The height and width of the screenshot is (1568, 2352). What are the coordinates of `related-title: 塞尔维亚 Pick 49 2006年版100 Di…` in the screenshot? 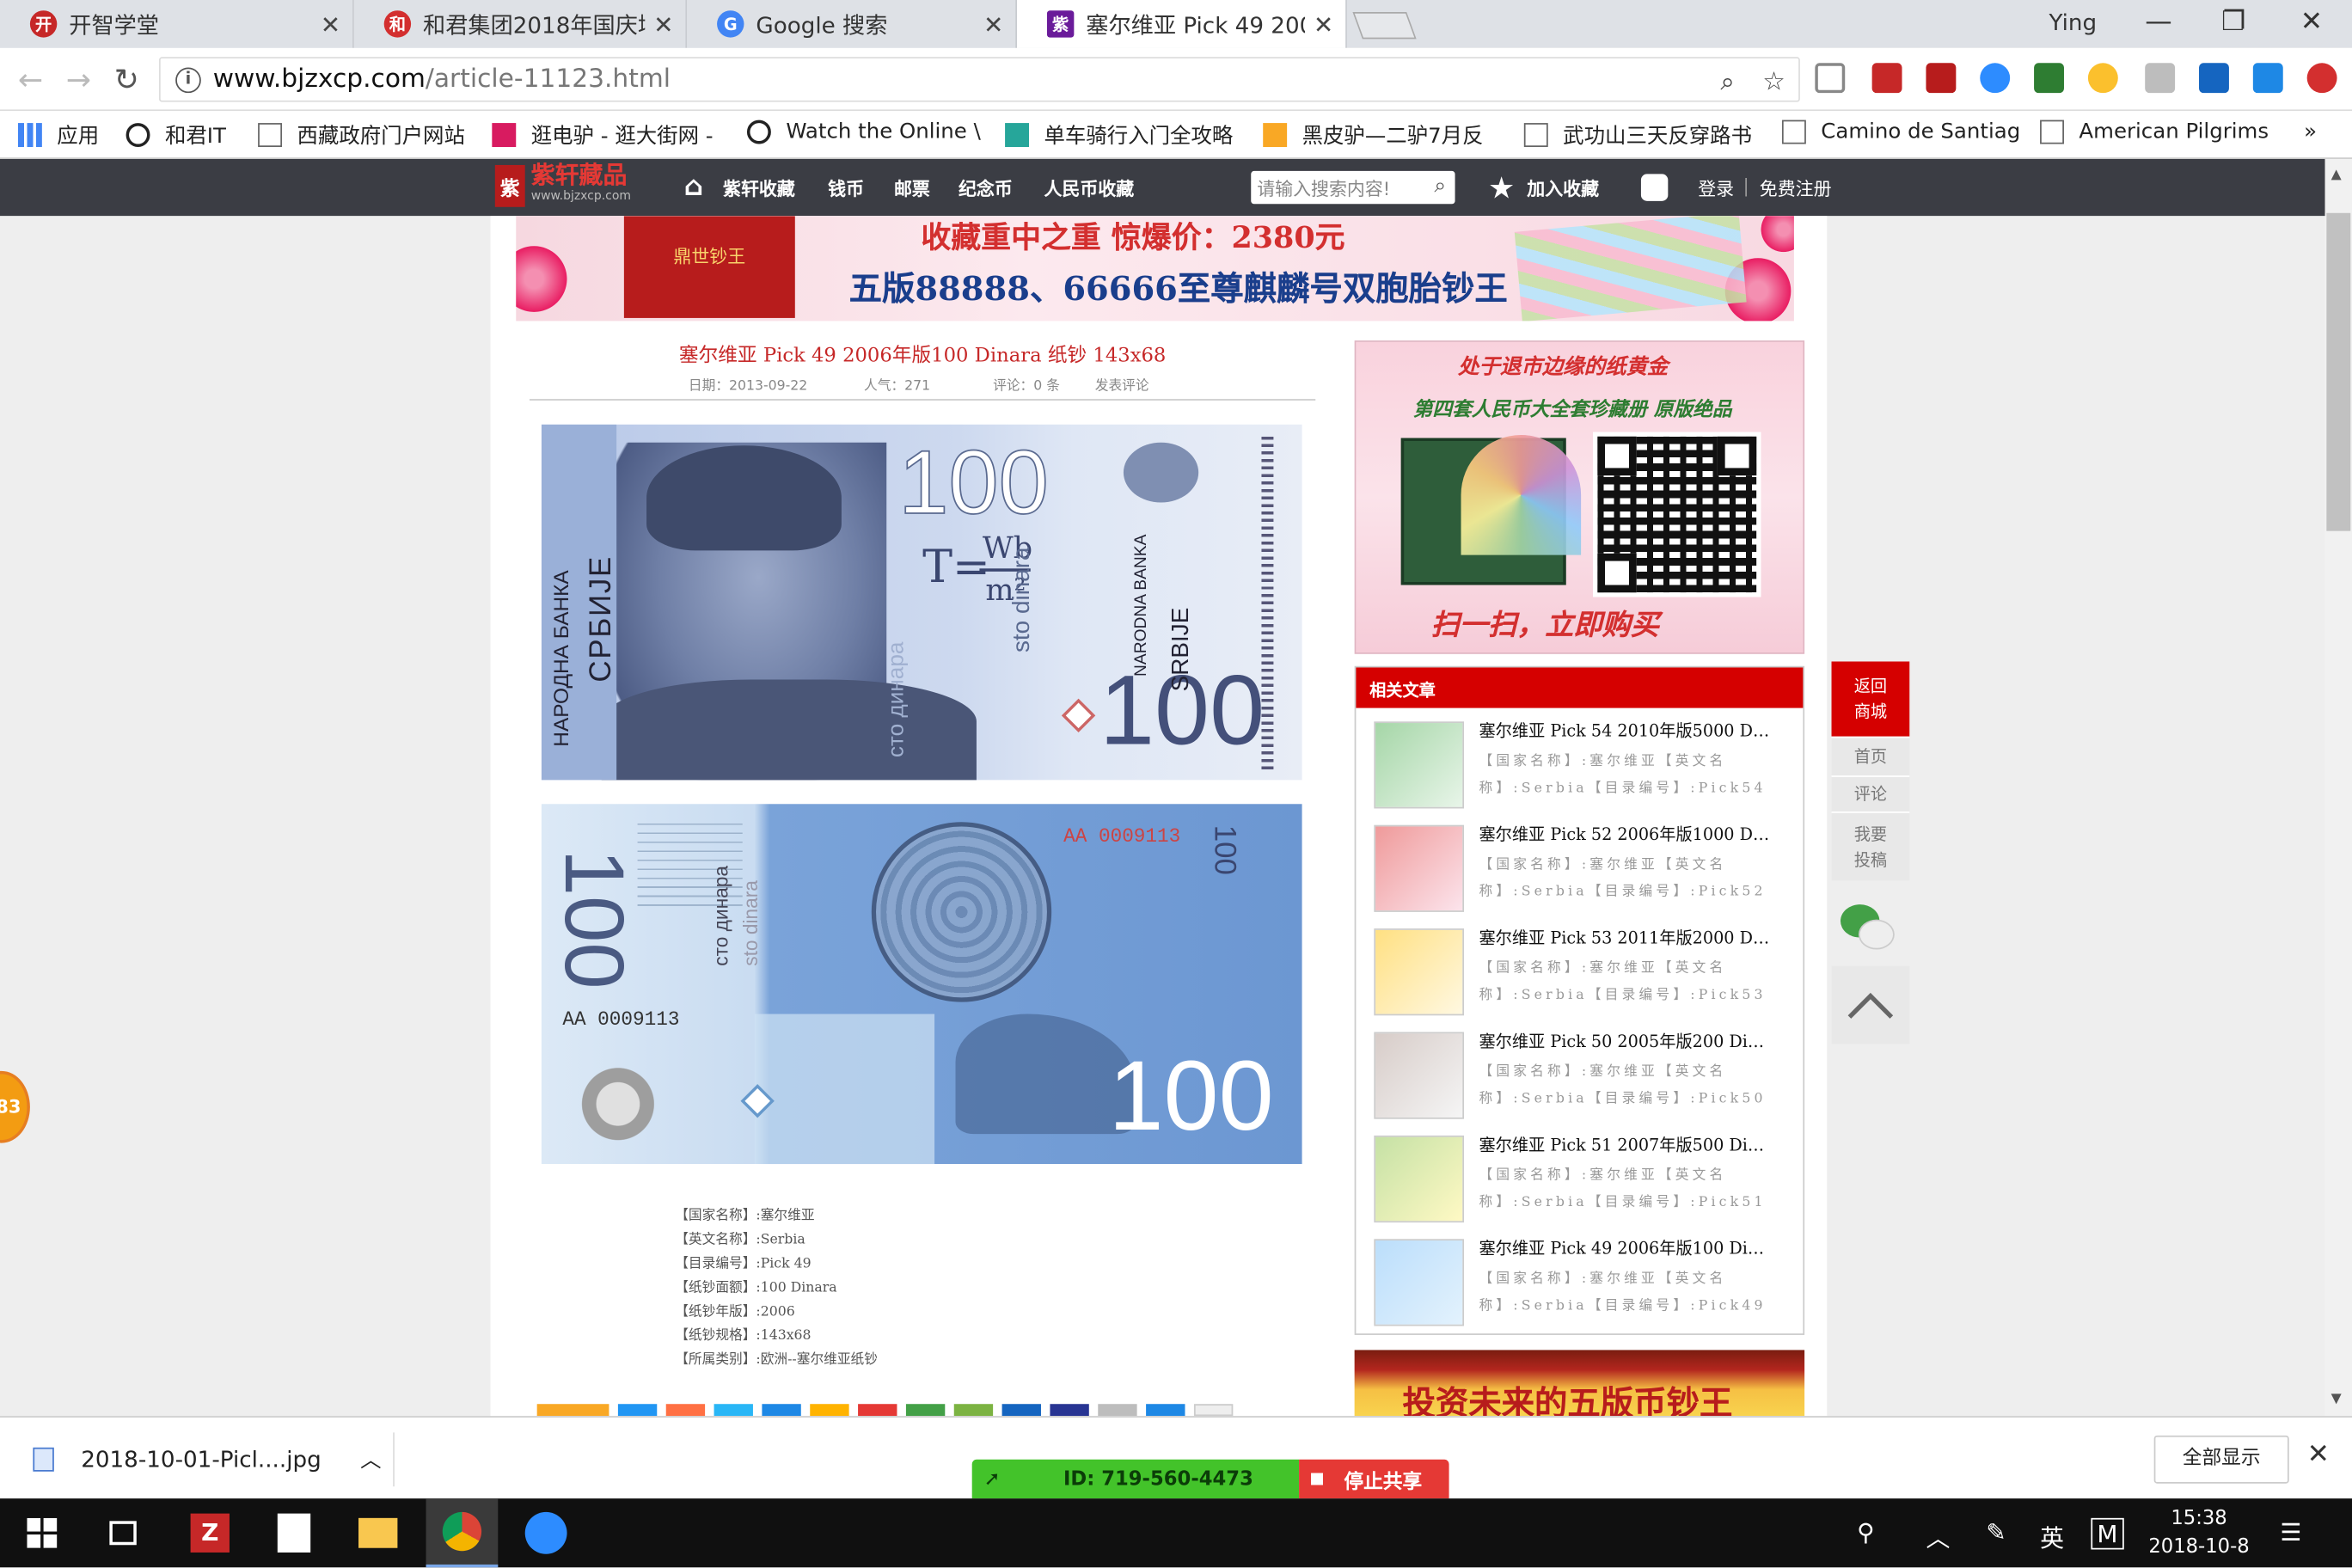 It's located at (1621, 1248).